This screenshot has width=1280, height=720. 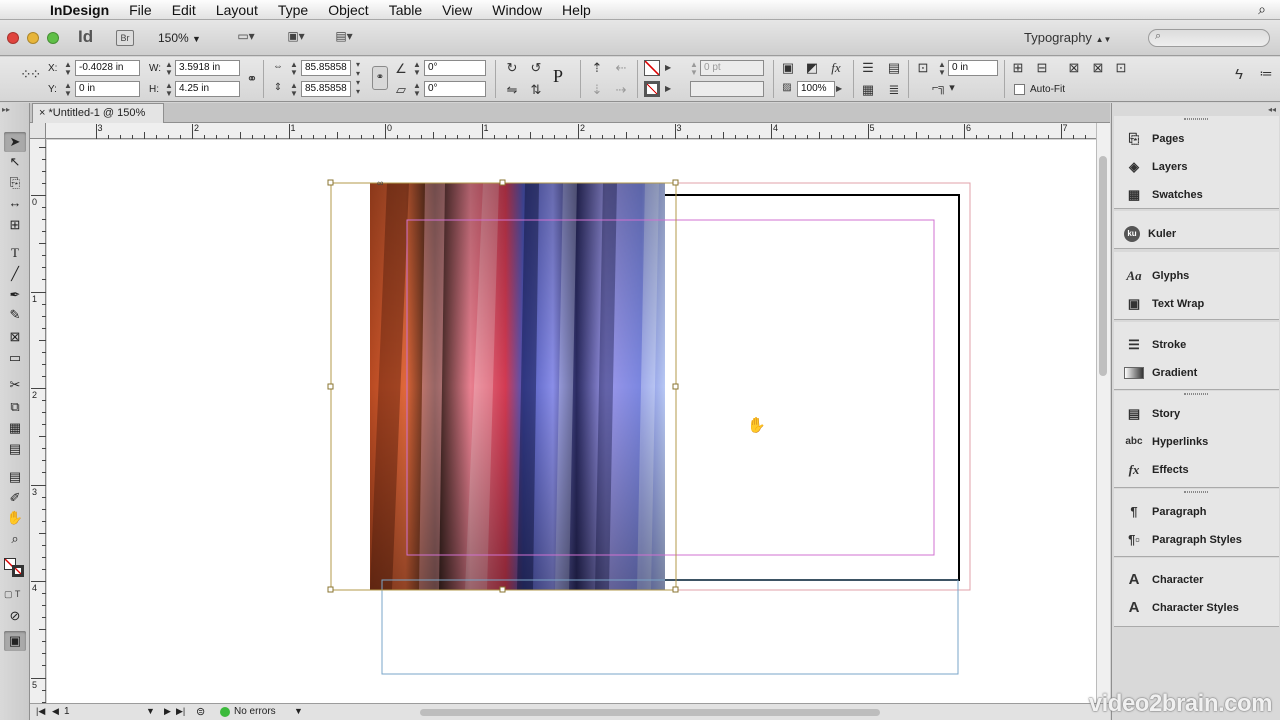 What do you see at coordinates (15, 142) in the screenshot?
I see `selection-tool-icon: ➤` at bounding box center [15, 142].